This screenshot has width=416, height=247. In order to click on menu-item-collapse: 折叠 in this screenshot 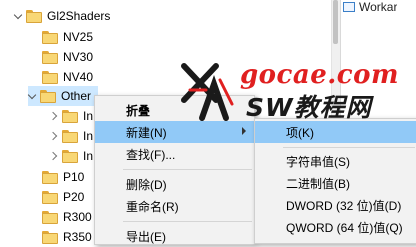, I will do `click(174, 110)`.